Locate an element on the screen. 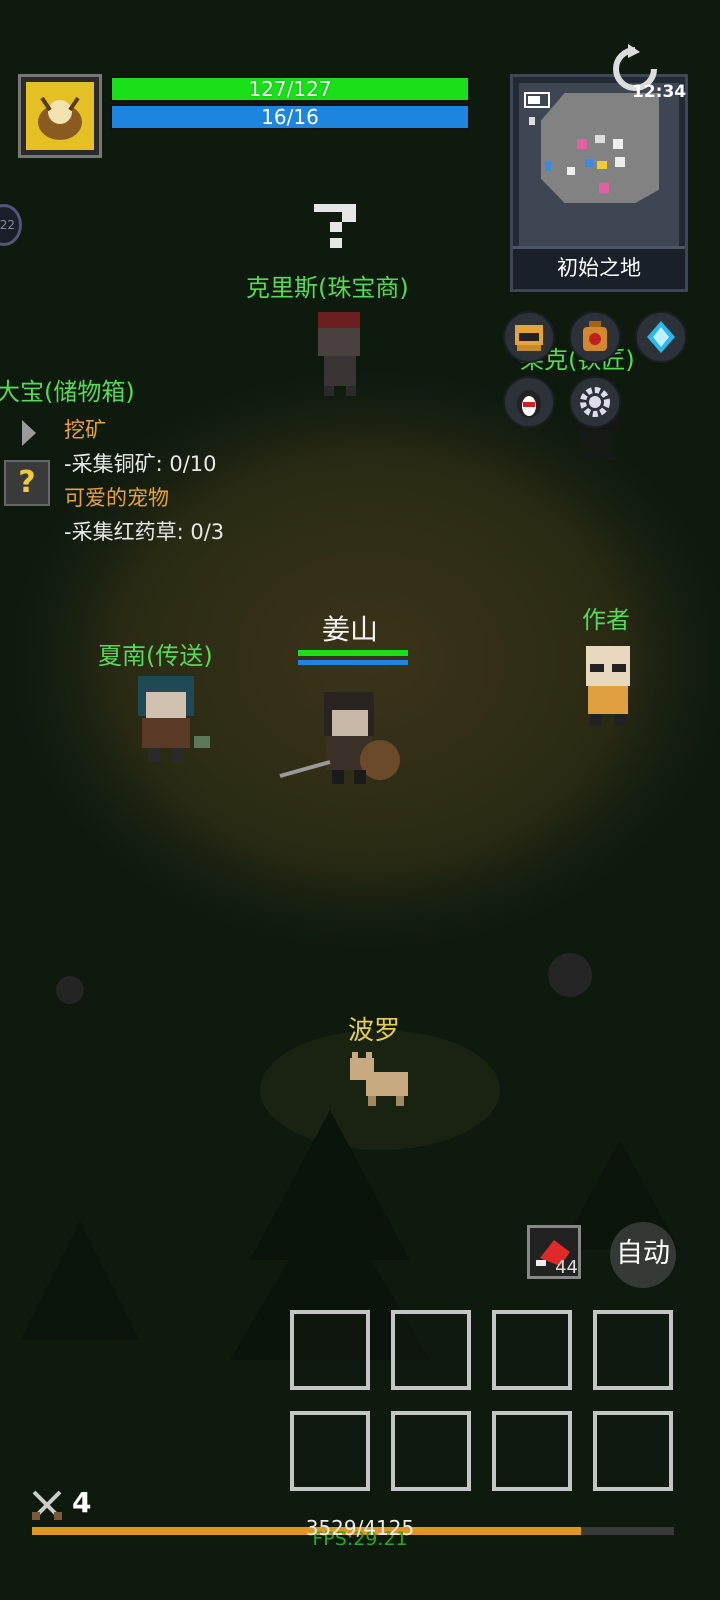 This screenshot has height=1600, width=720. player-mp-bar is located at coordinates (353, 662).